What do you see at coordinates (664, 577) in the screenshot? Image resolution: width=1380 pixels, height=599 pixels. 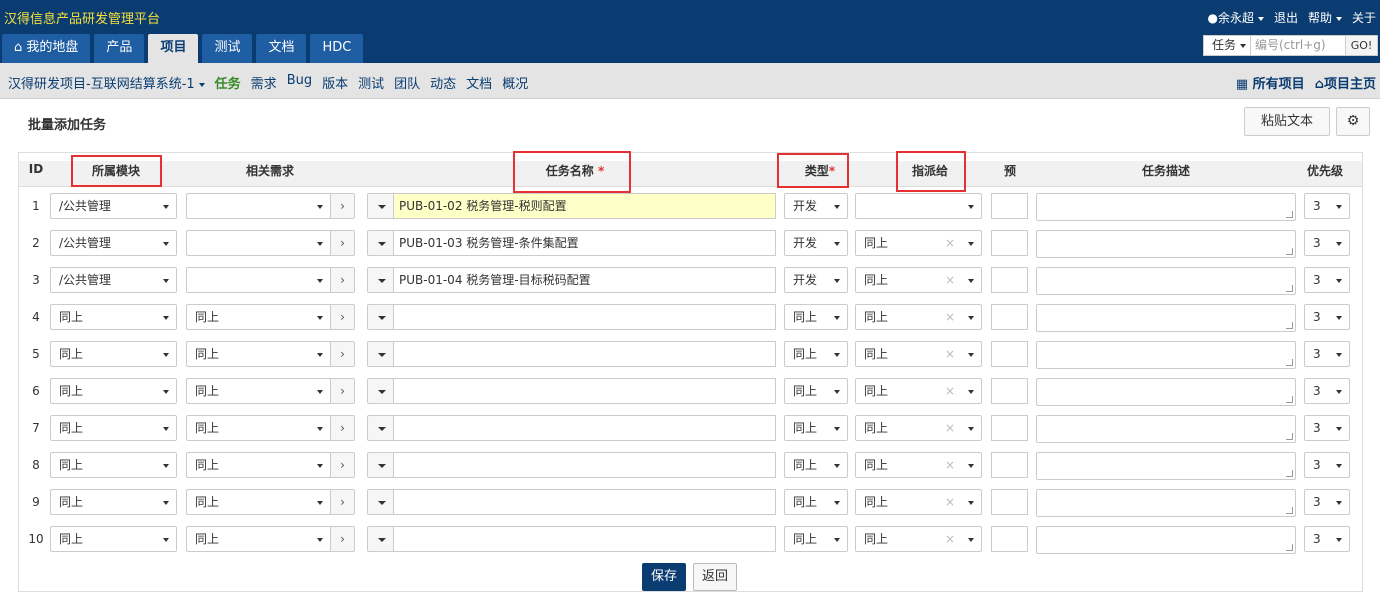 I see `save-button: 保存` at bounding box center [664, 577].